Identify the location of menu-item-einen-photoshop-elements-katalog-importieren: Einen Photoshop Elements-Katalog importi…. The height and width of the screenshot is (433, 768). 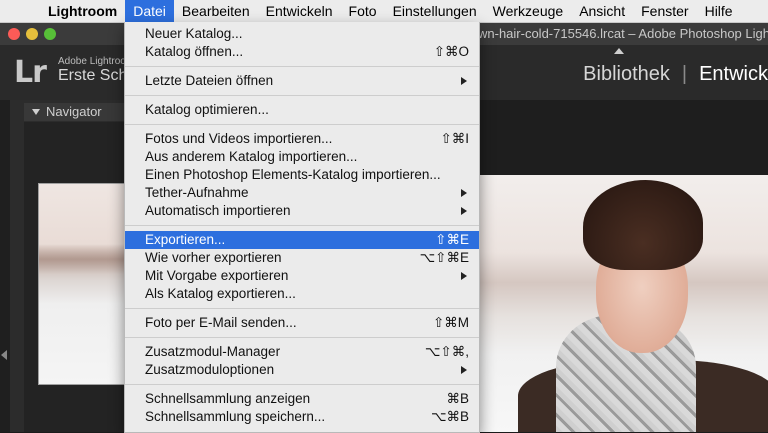
(302, 175).